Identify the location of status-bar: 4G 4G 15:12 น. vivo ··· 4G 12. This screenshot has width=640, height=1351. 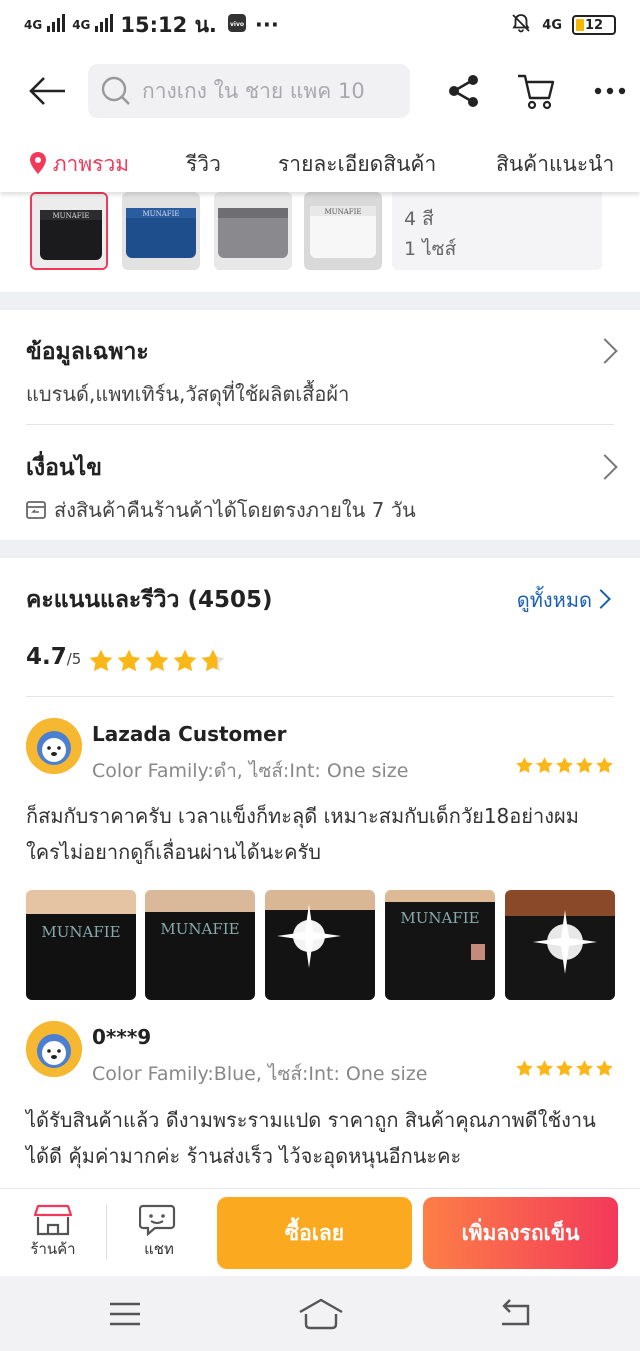
(320, 25).